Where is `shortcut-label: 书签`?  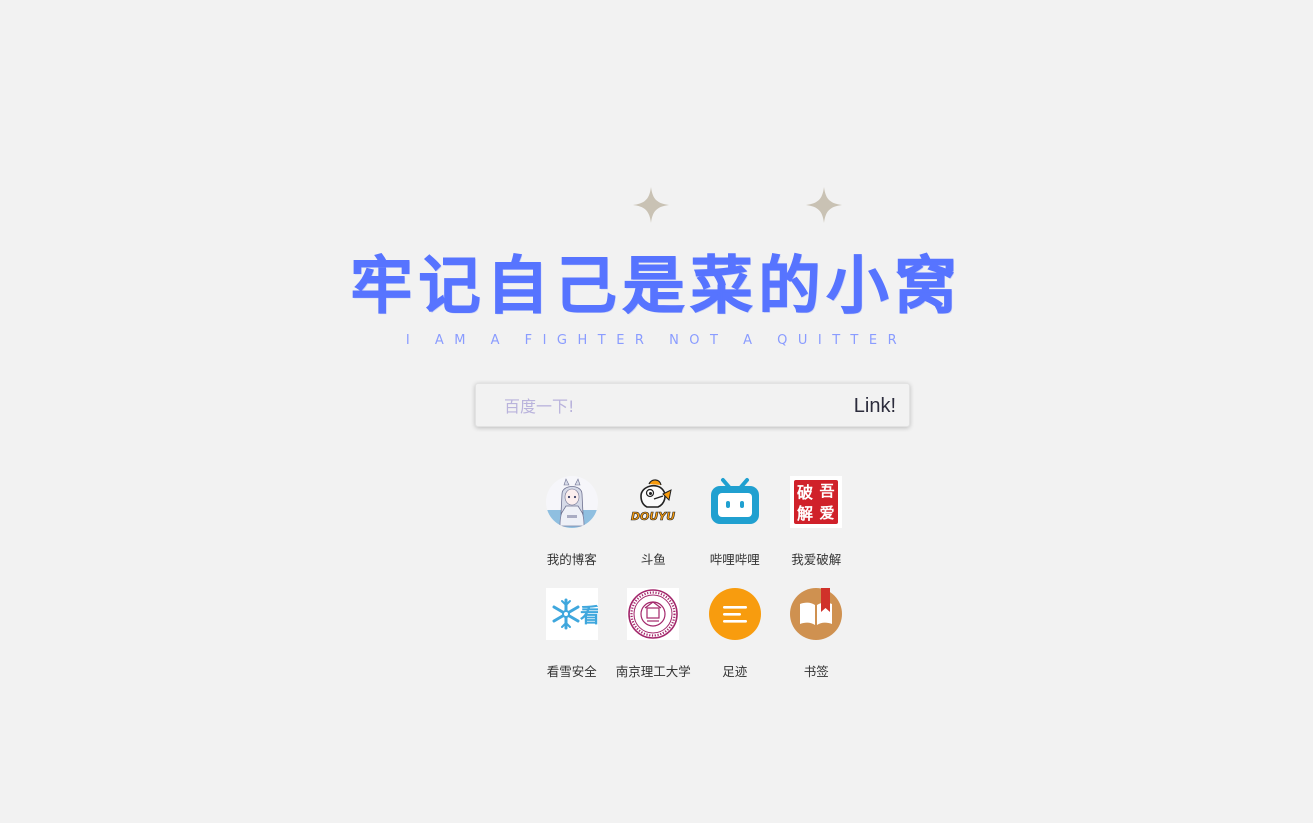 shortcut-label: 书签 is located at coordinates (816, 671).